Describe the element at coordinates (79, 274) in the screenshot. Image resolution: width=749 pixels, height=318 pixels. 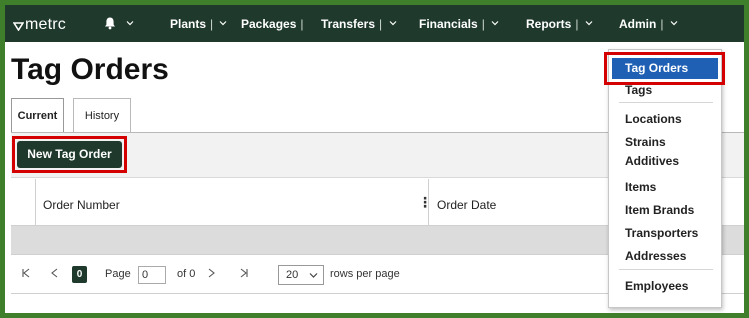
I see `current-page-badge: 0` at that location.